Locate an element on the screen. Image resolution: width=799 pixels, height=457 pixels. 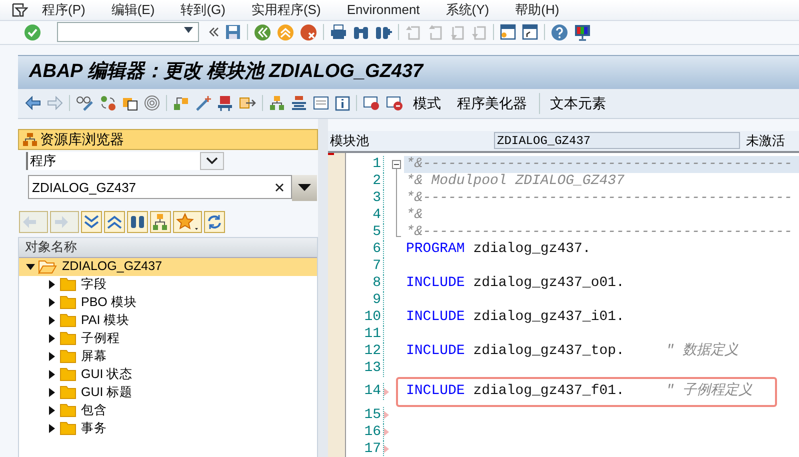
code-line: INCLUDE zdialog_gz437_top. " 数据定义 is located at coordinates (572, 351).